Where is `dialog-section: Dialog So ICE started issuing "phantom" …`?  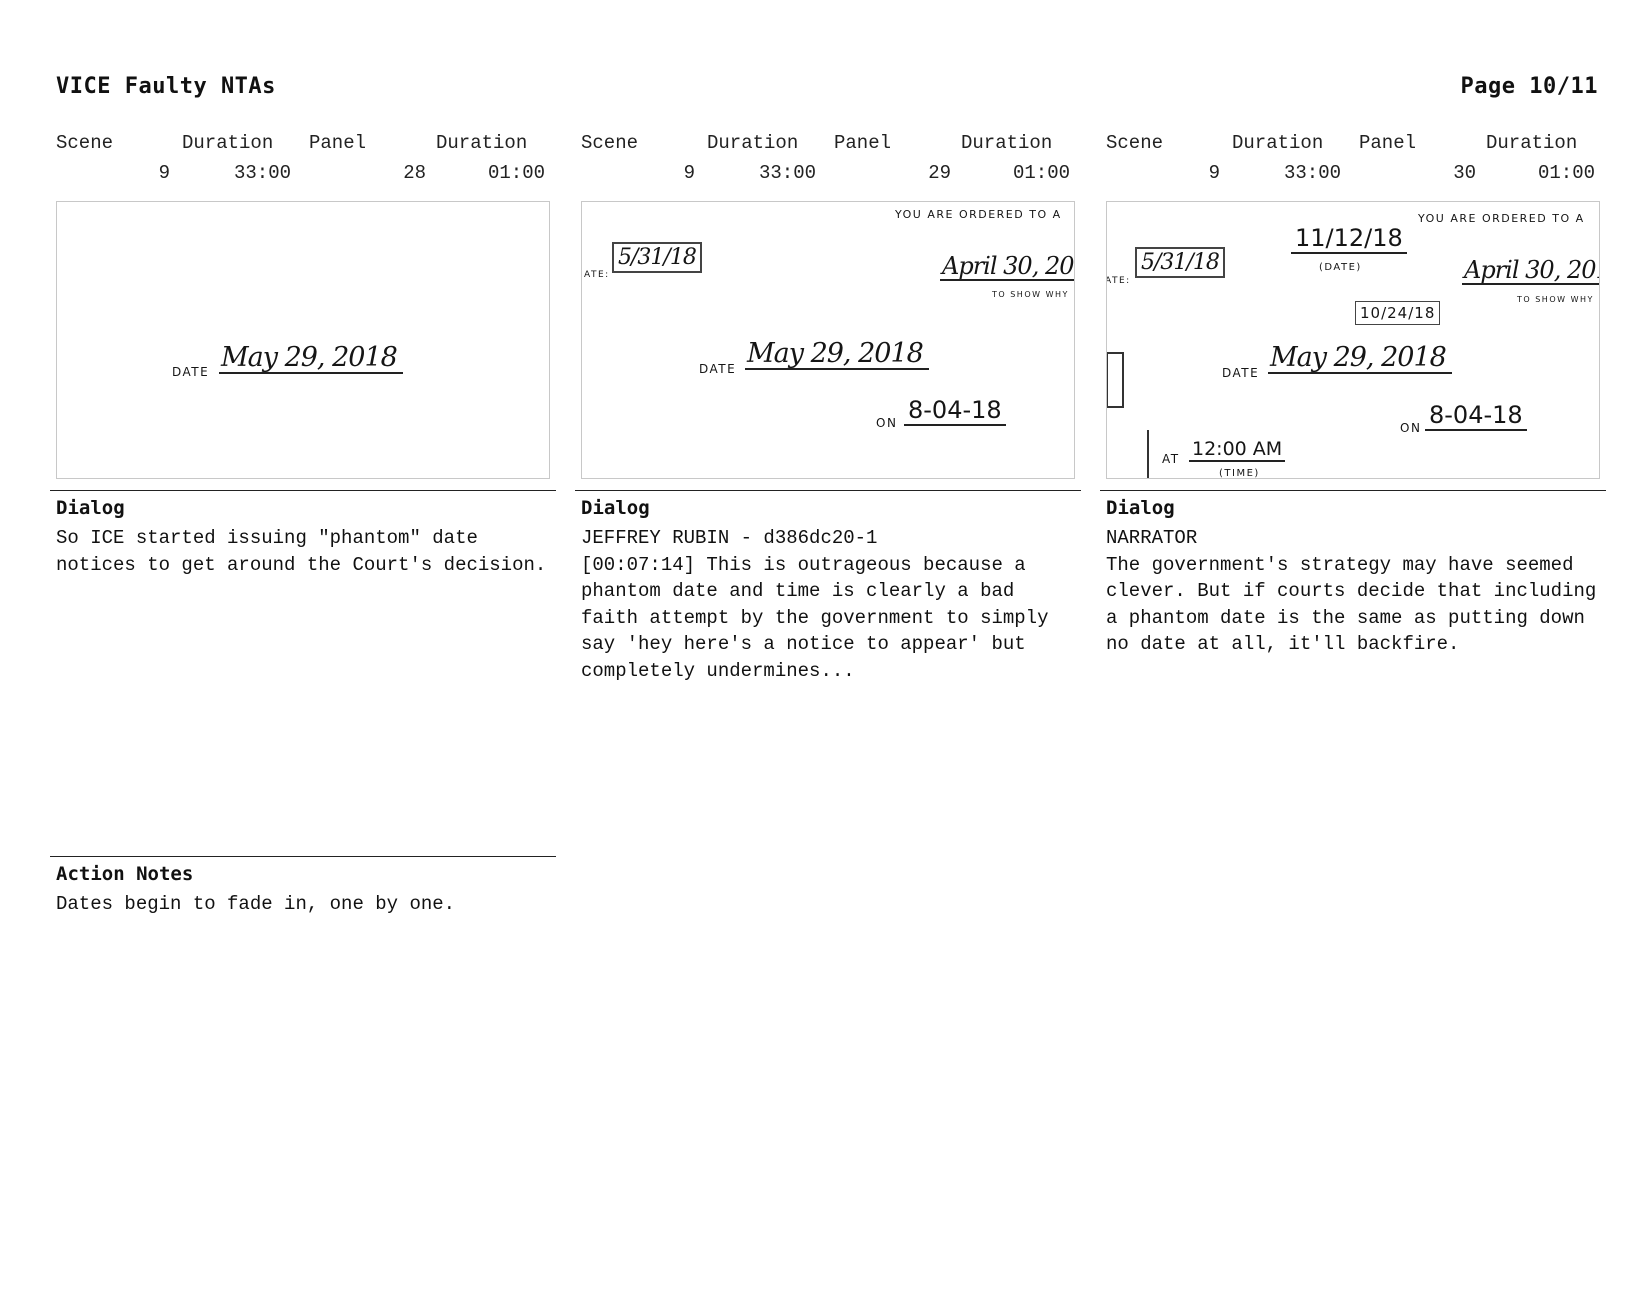 dialog-section: Dialog So ICE started issuing "phantom" … is located at coordinates (303, 534).